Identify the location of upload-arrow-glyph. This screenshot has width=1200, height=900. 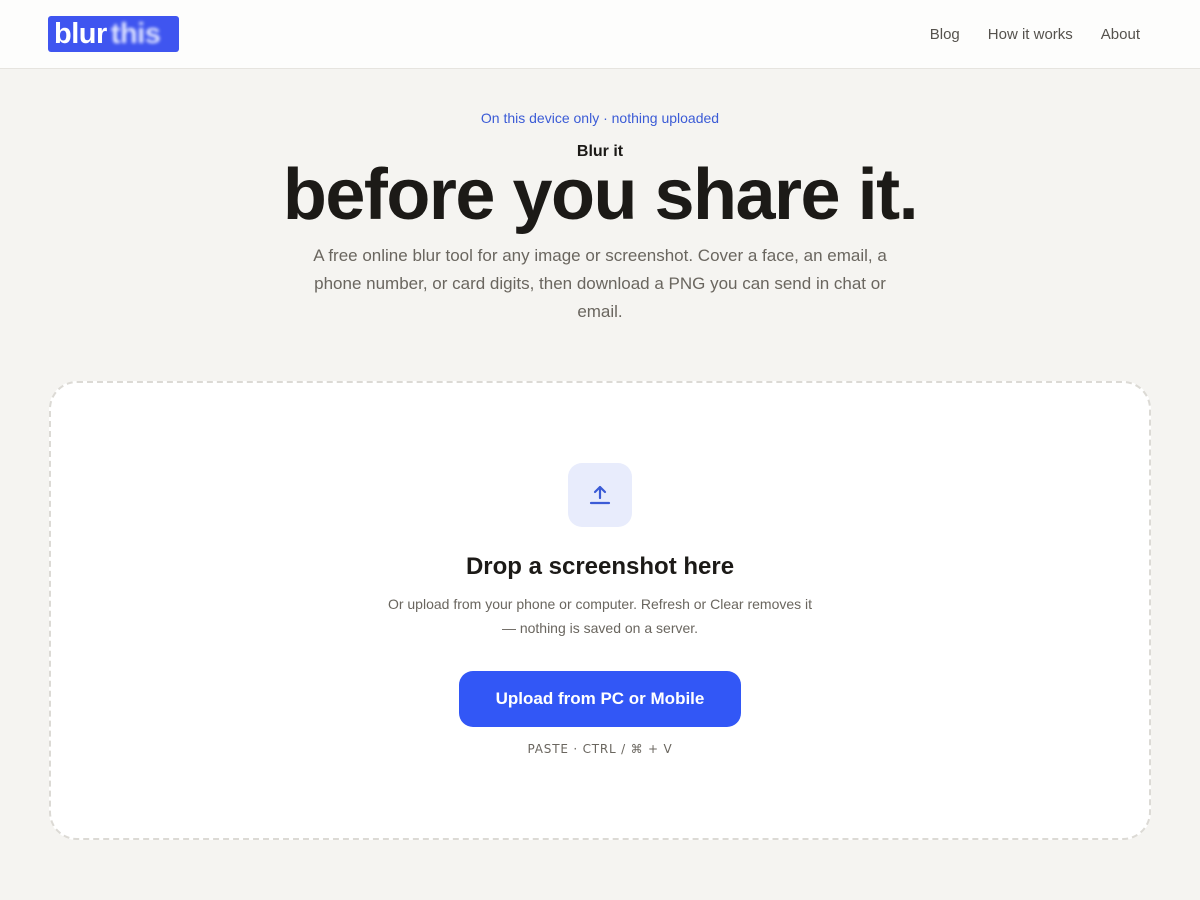
(600, 495).